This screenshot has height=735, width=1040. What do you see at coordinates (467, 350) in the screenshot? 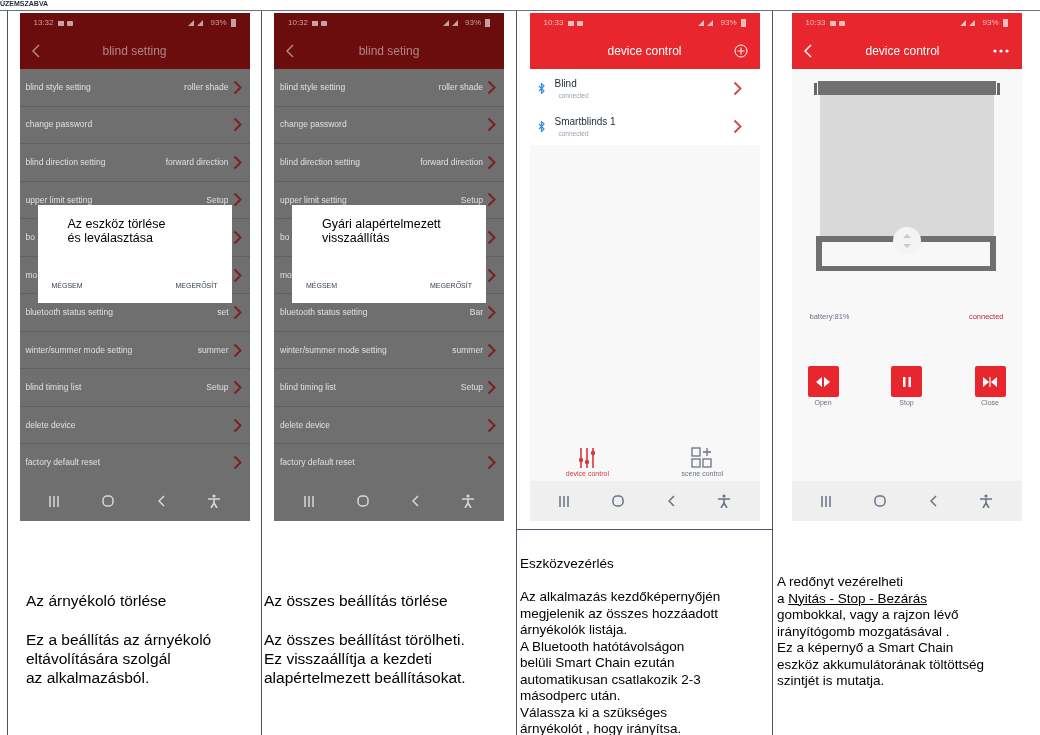
I see `setting-value: summer` at bounding box center [467, 350].